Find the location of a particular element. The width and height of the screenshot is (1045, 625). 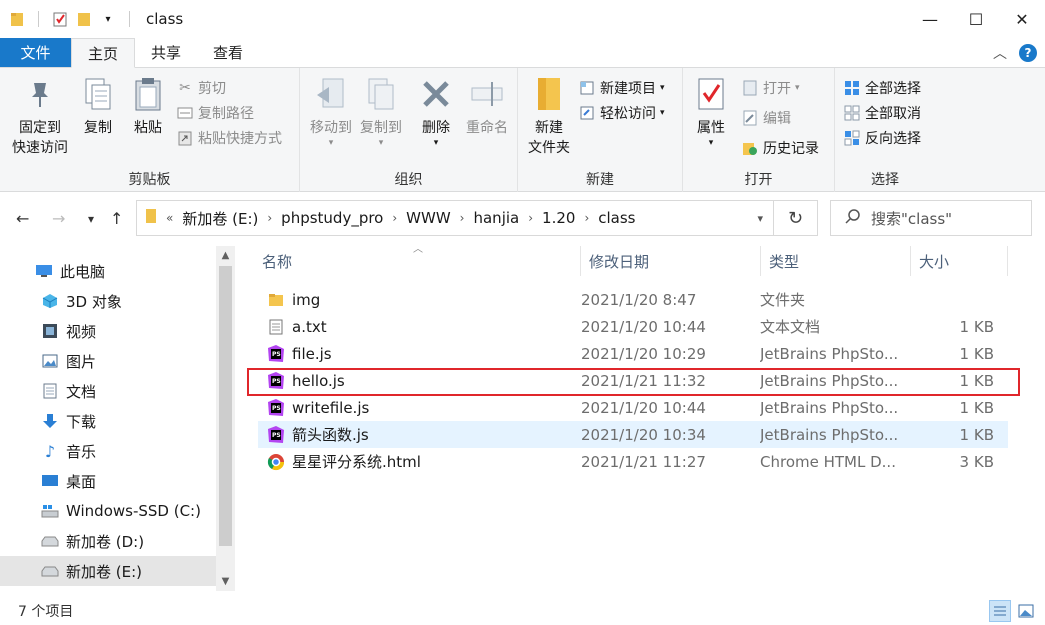

tab-file: 文件 is located at coordinates (35, 52).